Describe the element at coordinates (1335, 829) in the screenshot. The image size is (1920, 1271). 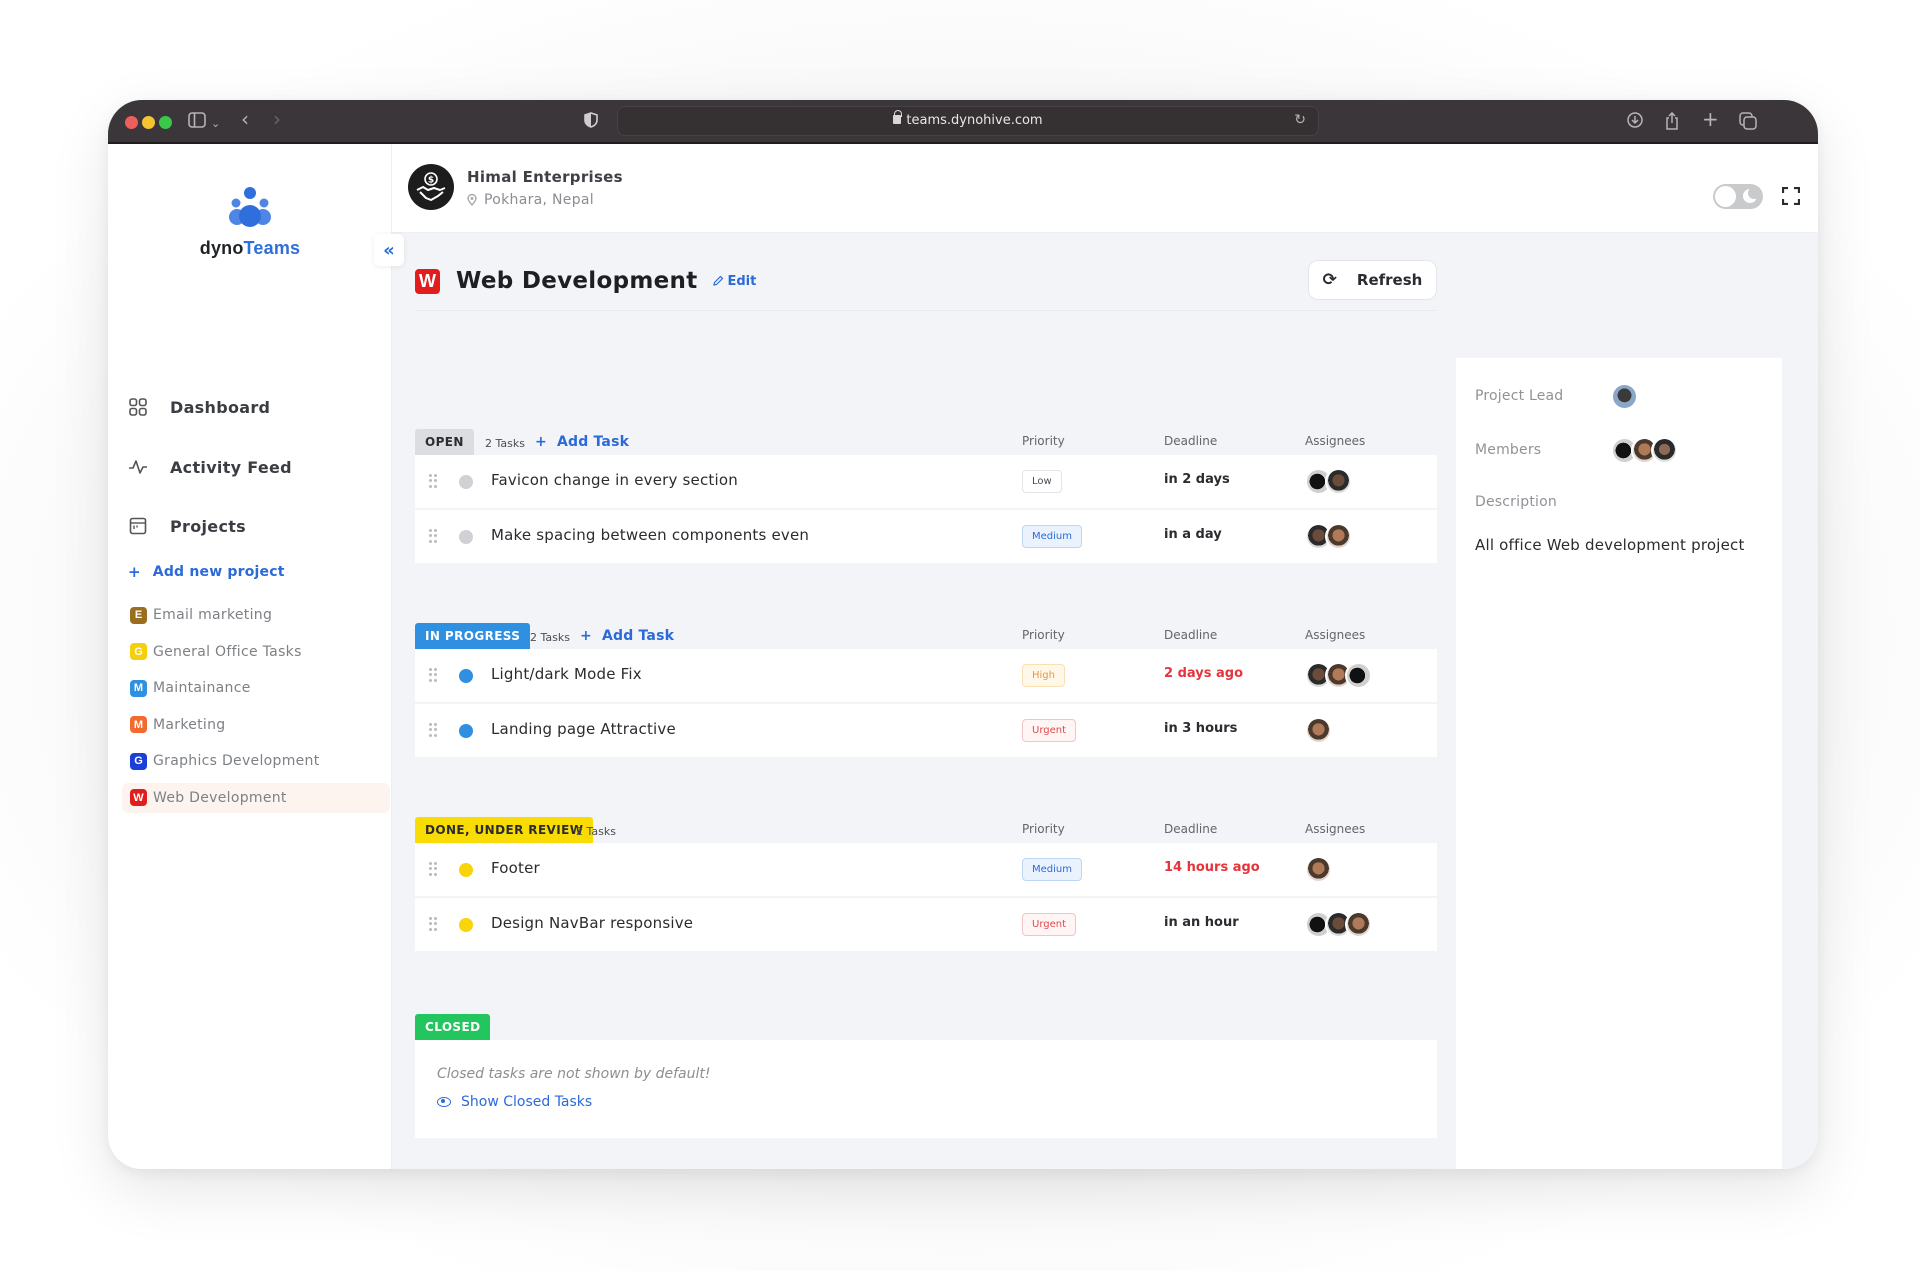
I see `column-header-assignees: Assignees` at that location.